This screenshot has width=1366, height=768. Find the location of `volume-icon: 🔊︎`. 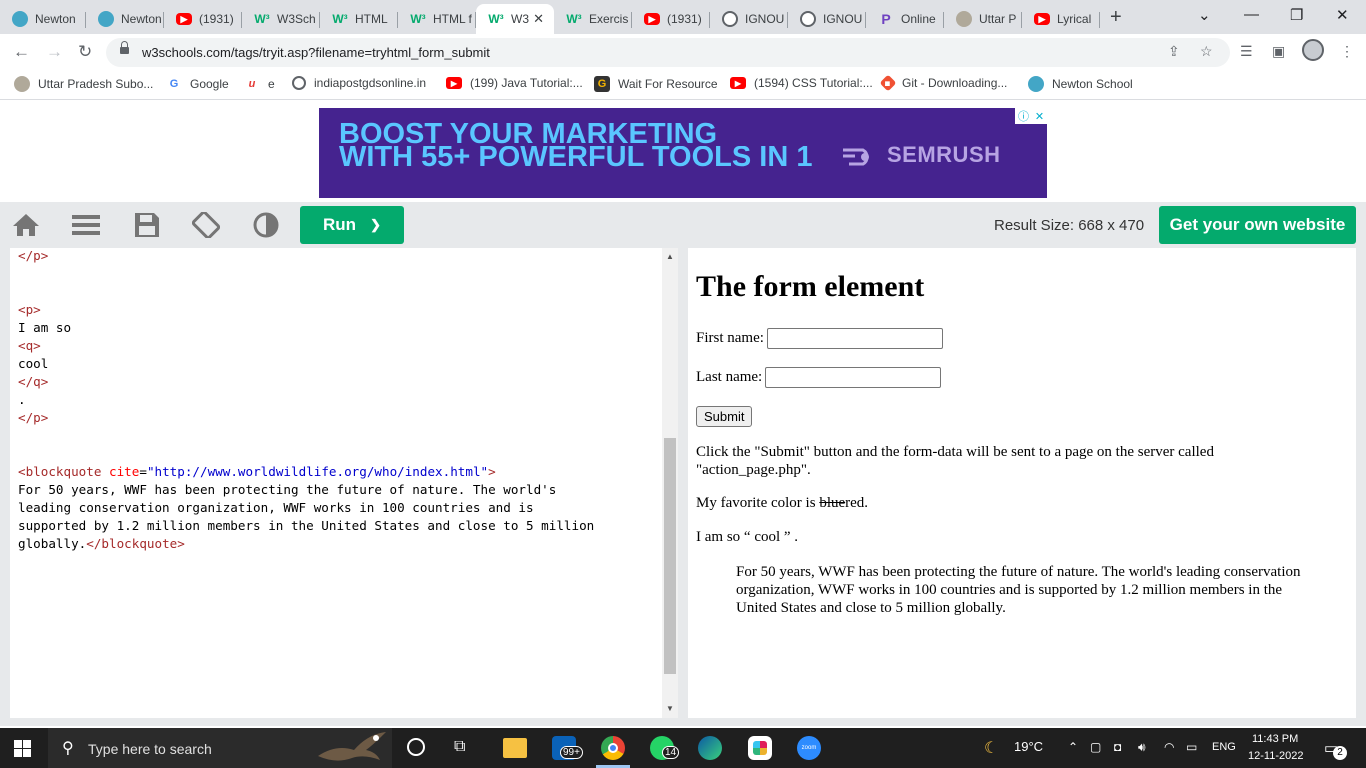

volume-icon: 🔊︎ is located at coordinates (1142, 747).